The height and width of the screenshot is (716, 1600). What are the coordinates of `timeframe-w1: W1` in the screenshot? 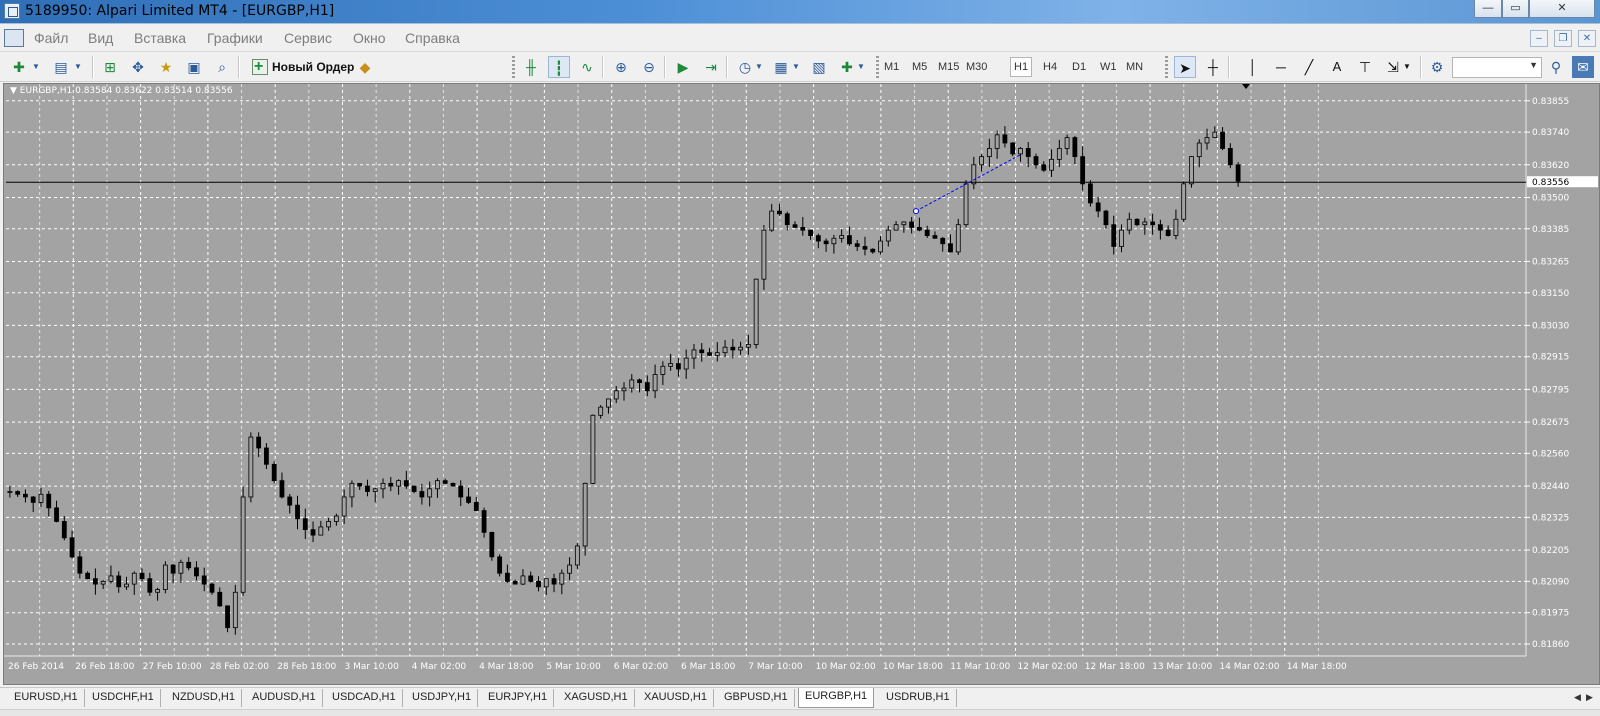 It's located at (1108, 67).